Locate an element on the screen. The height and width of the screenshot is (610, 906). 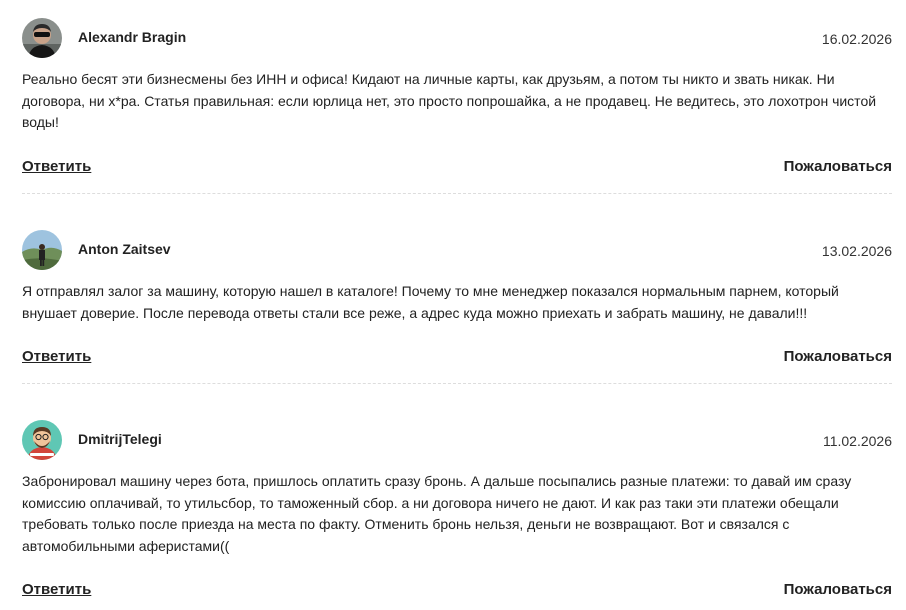
comment-header: Anton Zaitsev 13.02.2026 is located at coordinates (457, 250).